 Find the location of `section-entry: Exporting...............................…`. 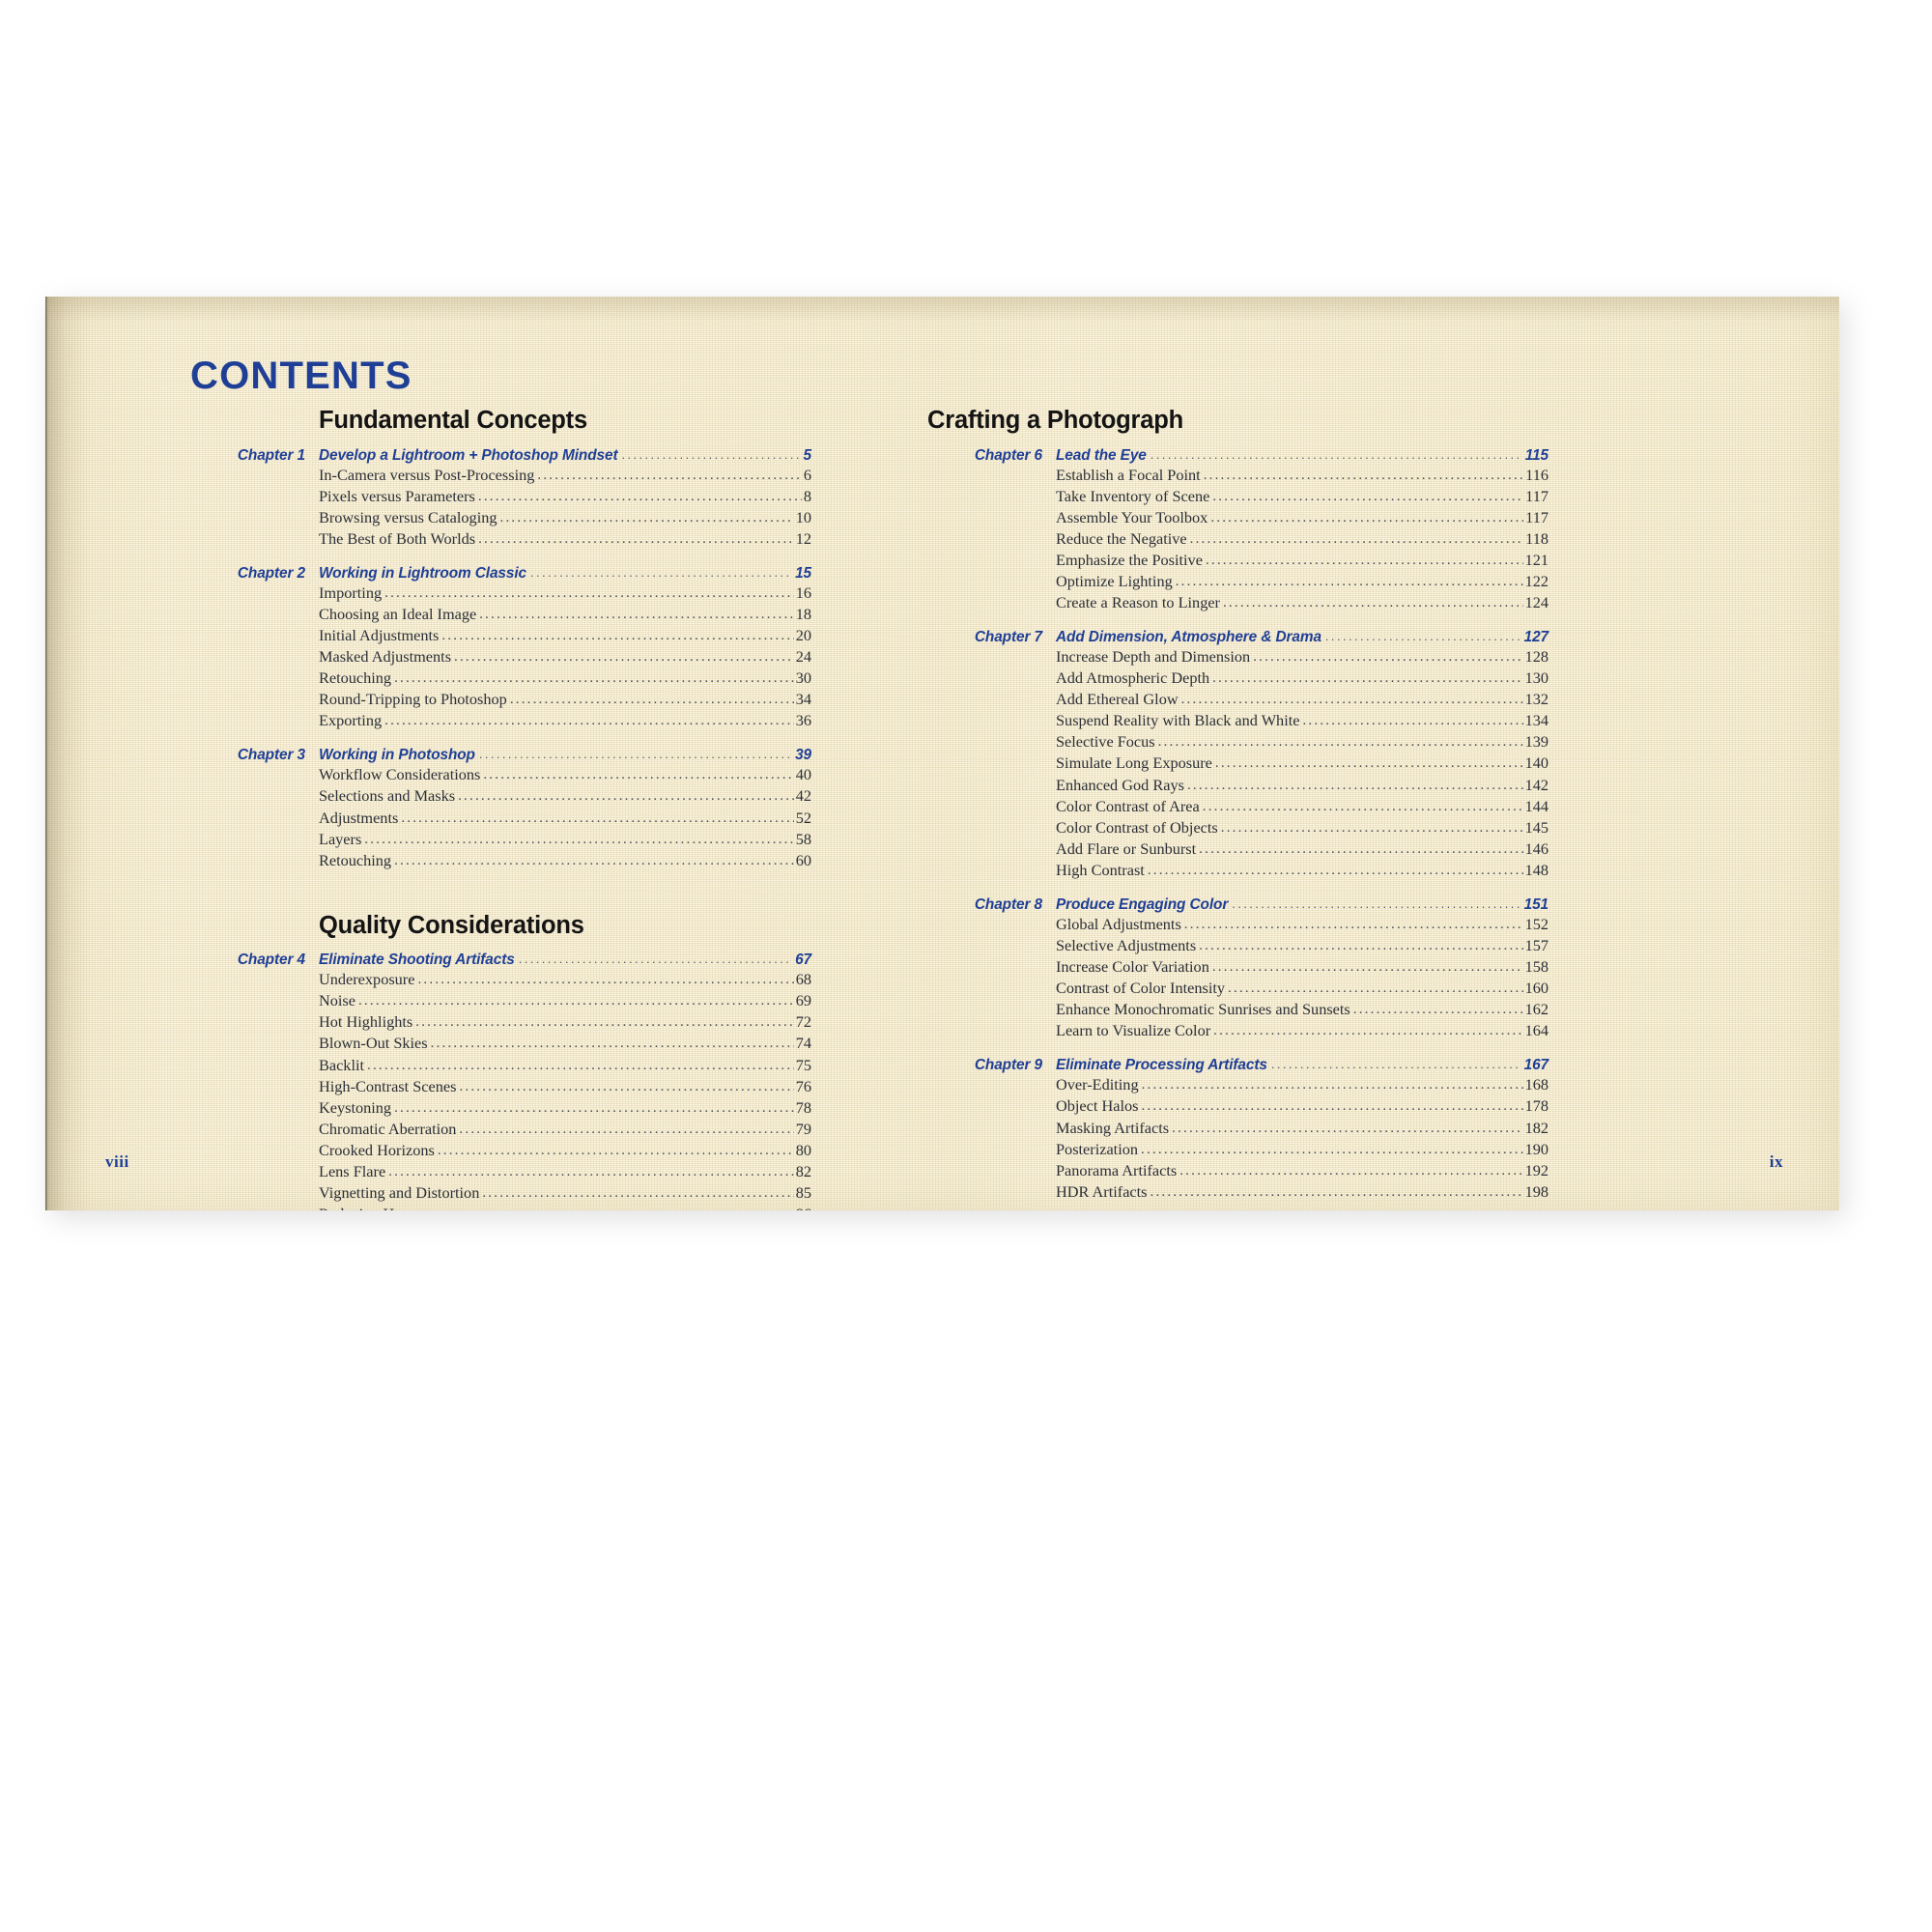

section-entry: Exporting...............................… is located at coordinates (565, 720).